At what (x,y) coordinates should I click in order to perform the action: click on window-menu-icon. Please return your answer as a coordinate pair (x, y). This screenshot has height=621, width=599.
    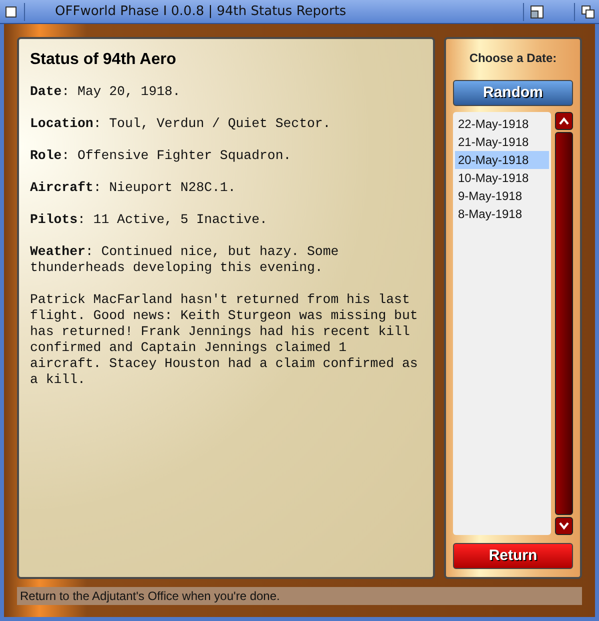
    Looking at the image, I should click on (11, 11).